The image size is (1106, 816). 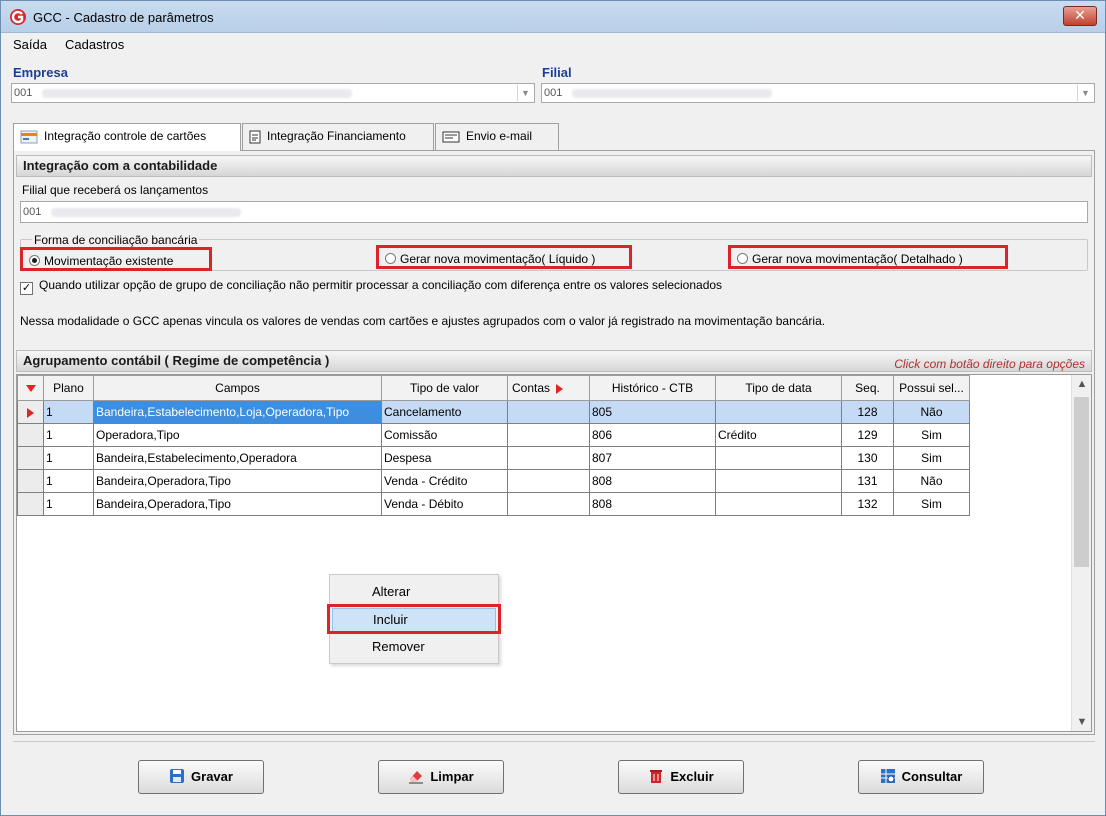 I want to click on cell-seq: 132, so click(x=867, y=504).